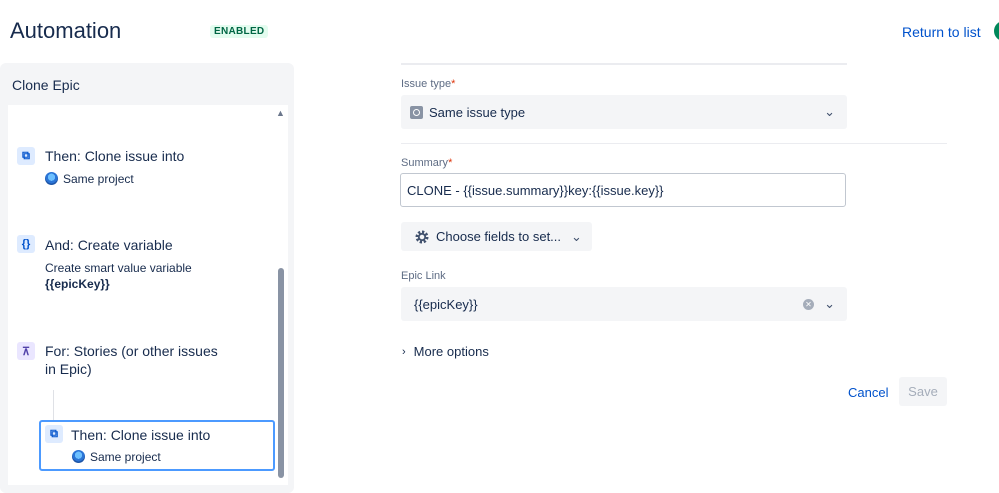 The image size is (999, 493). I want to click on summary-label: Summary*, so click(426, 163).